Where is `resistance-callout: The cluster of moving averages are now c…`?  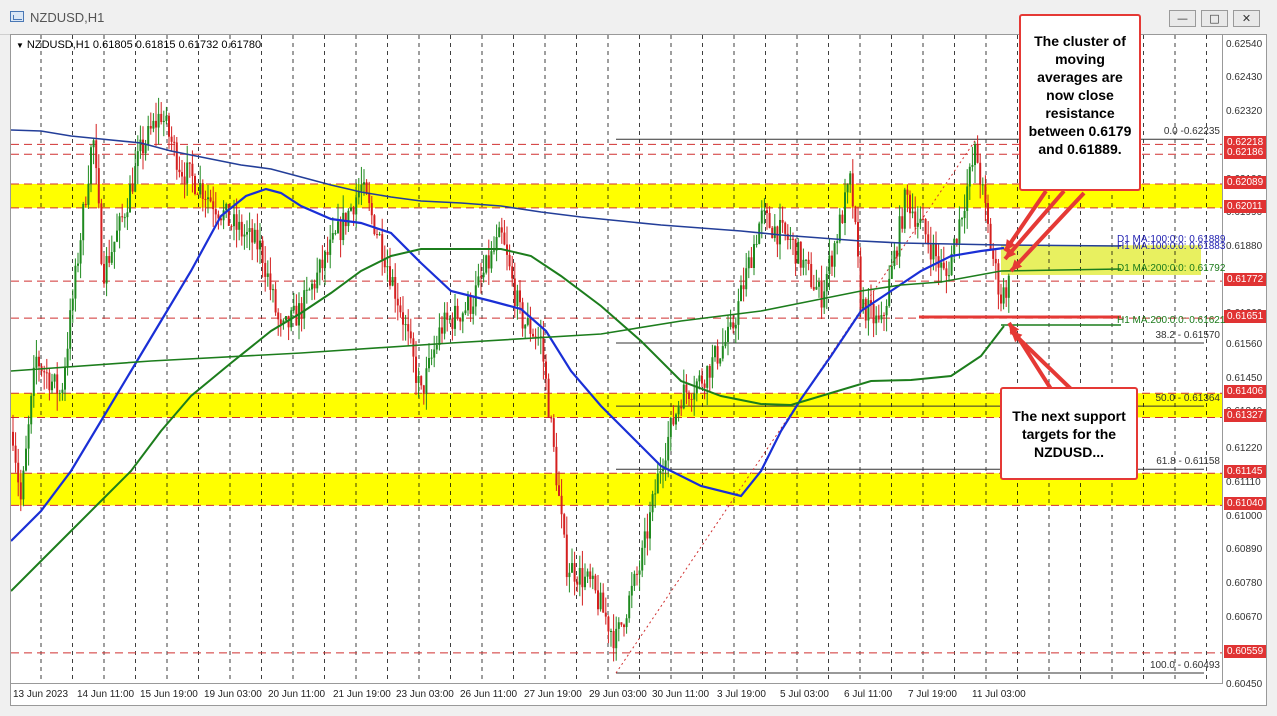
resistance-callout: The cluster of moving averages are now c… is located at coordinates (1080, 102).